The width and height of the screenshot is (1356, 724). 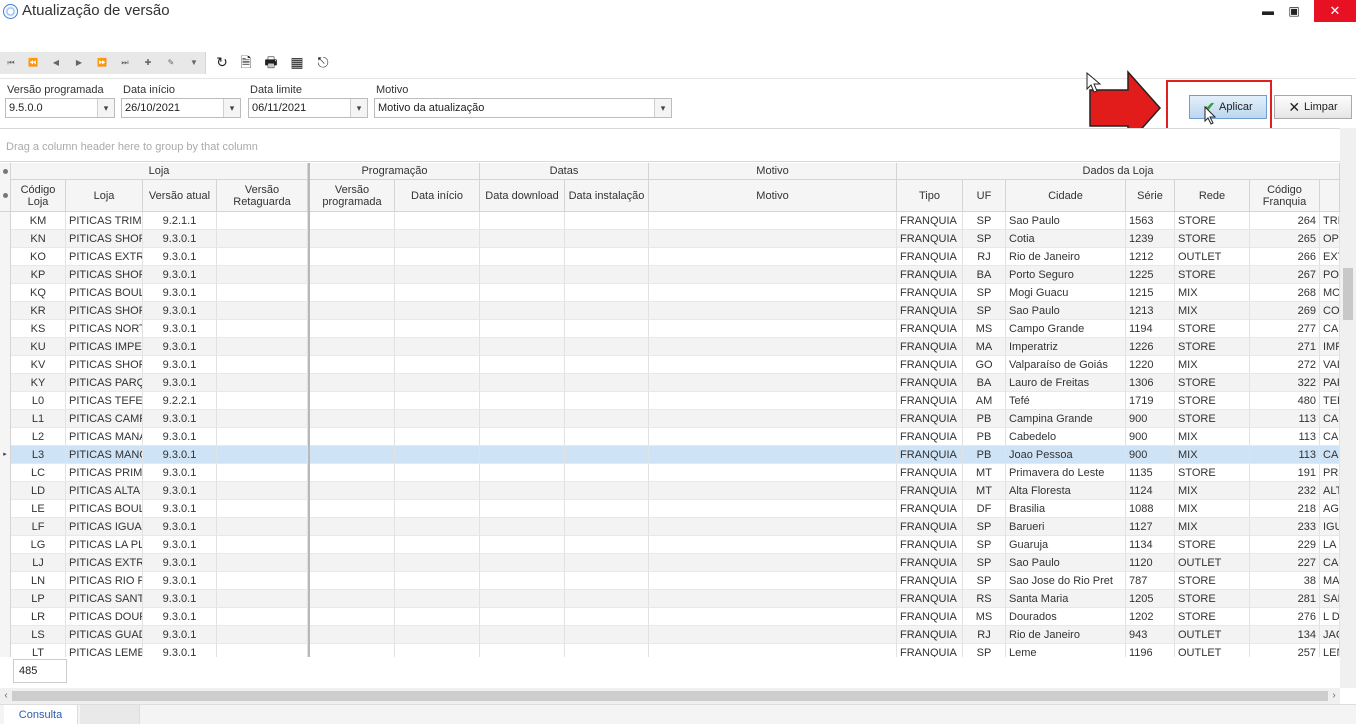 I want to click on table-cell: PITICAS PRIM., so click(x=104, y=473).